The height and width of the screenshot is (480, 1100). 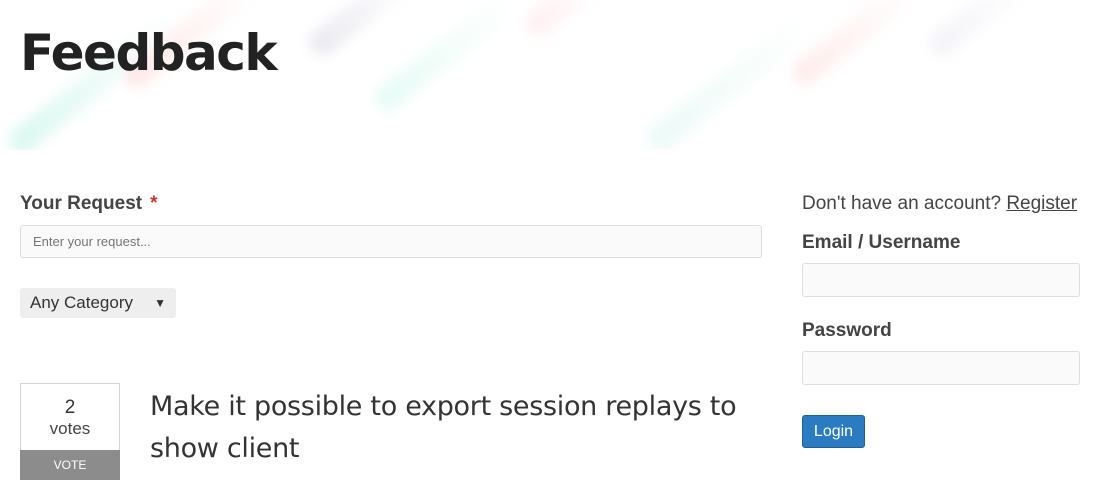 What do you see at coordinates (941, 368) in the screenshot?
I see `password-field` at bounding box center [941, 368].